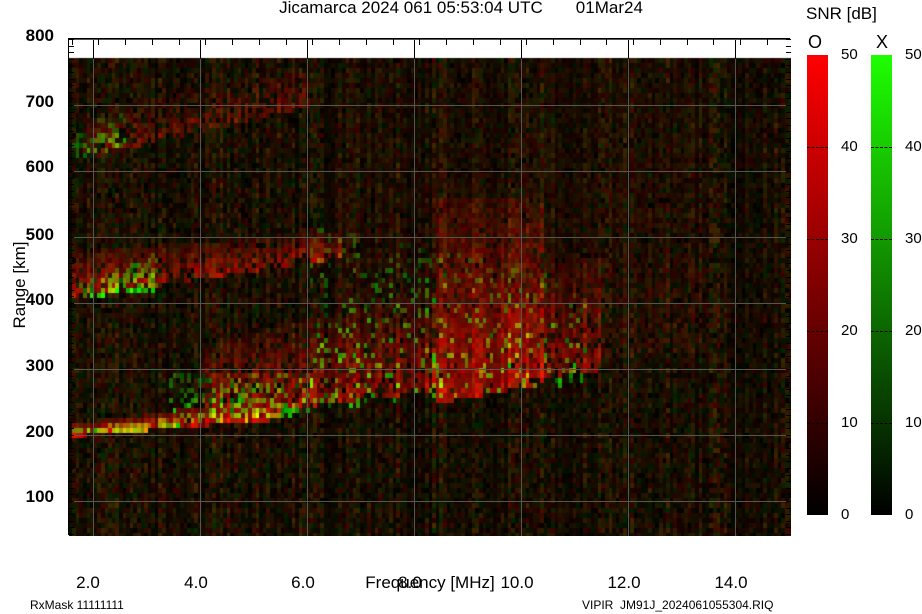 The height and width of the screenshot is (614, 922). What do you see at coordinates (913, 238) in the screenshot?
I see `x-colorbar-tick: 30` at bounding box center [913, 238].